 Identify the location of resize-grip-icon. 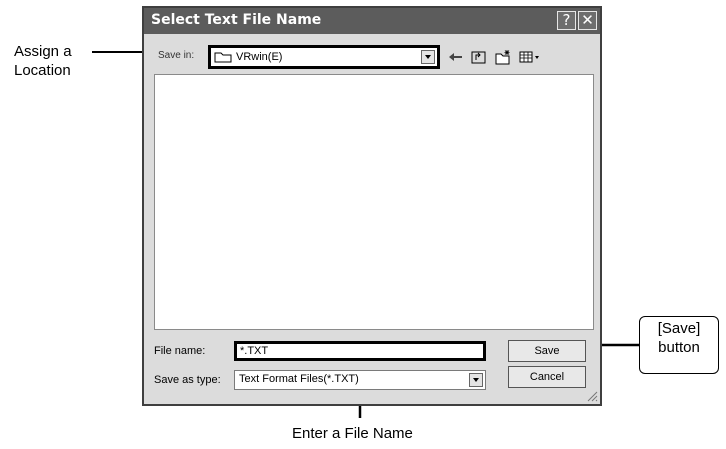
(592, 396).